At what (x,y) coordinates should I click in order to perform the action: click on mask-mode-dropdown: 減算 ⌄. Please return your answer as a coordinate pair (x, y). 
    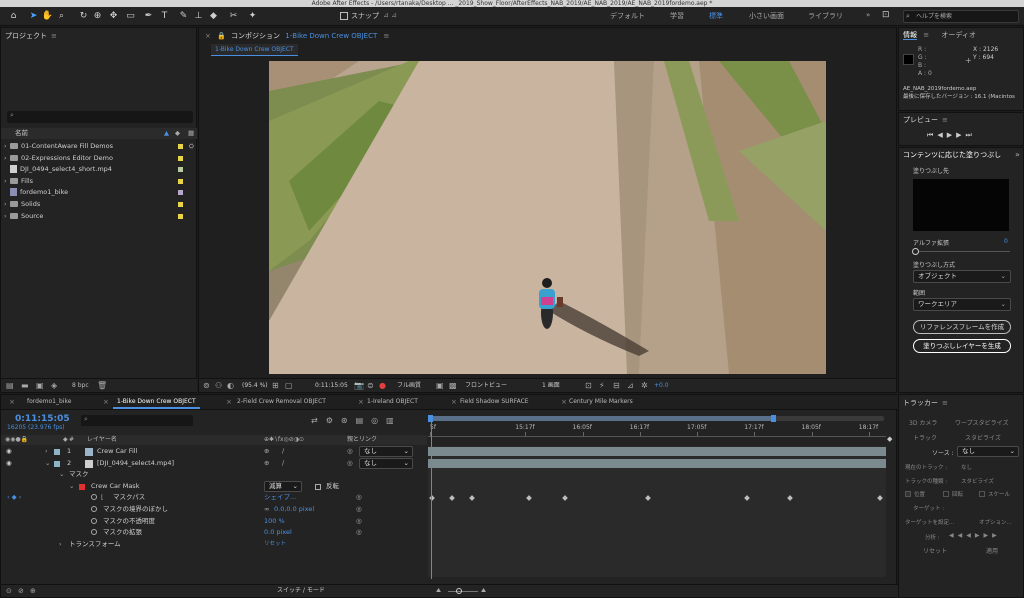
    Looking at the image, I should click on (283, 486).